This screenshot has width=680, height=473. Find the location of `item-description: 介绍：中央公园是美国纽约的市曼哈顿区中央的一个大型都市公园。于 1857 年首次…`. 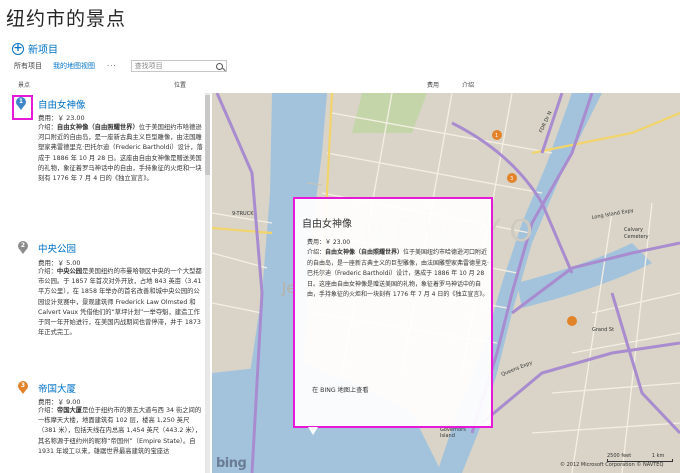

item-description: 介绍：中央公园是美国纽约的市曼哈顿区中央的一个大型都市公园。于 1857 年首次… is located at coordinates (120, 302).